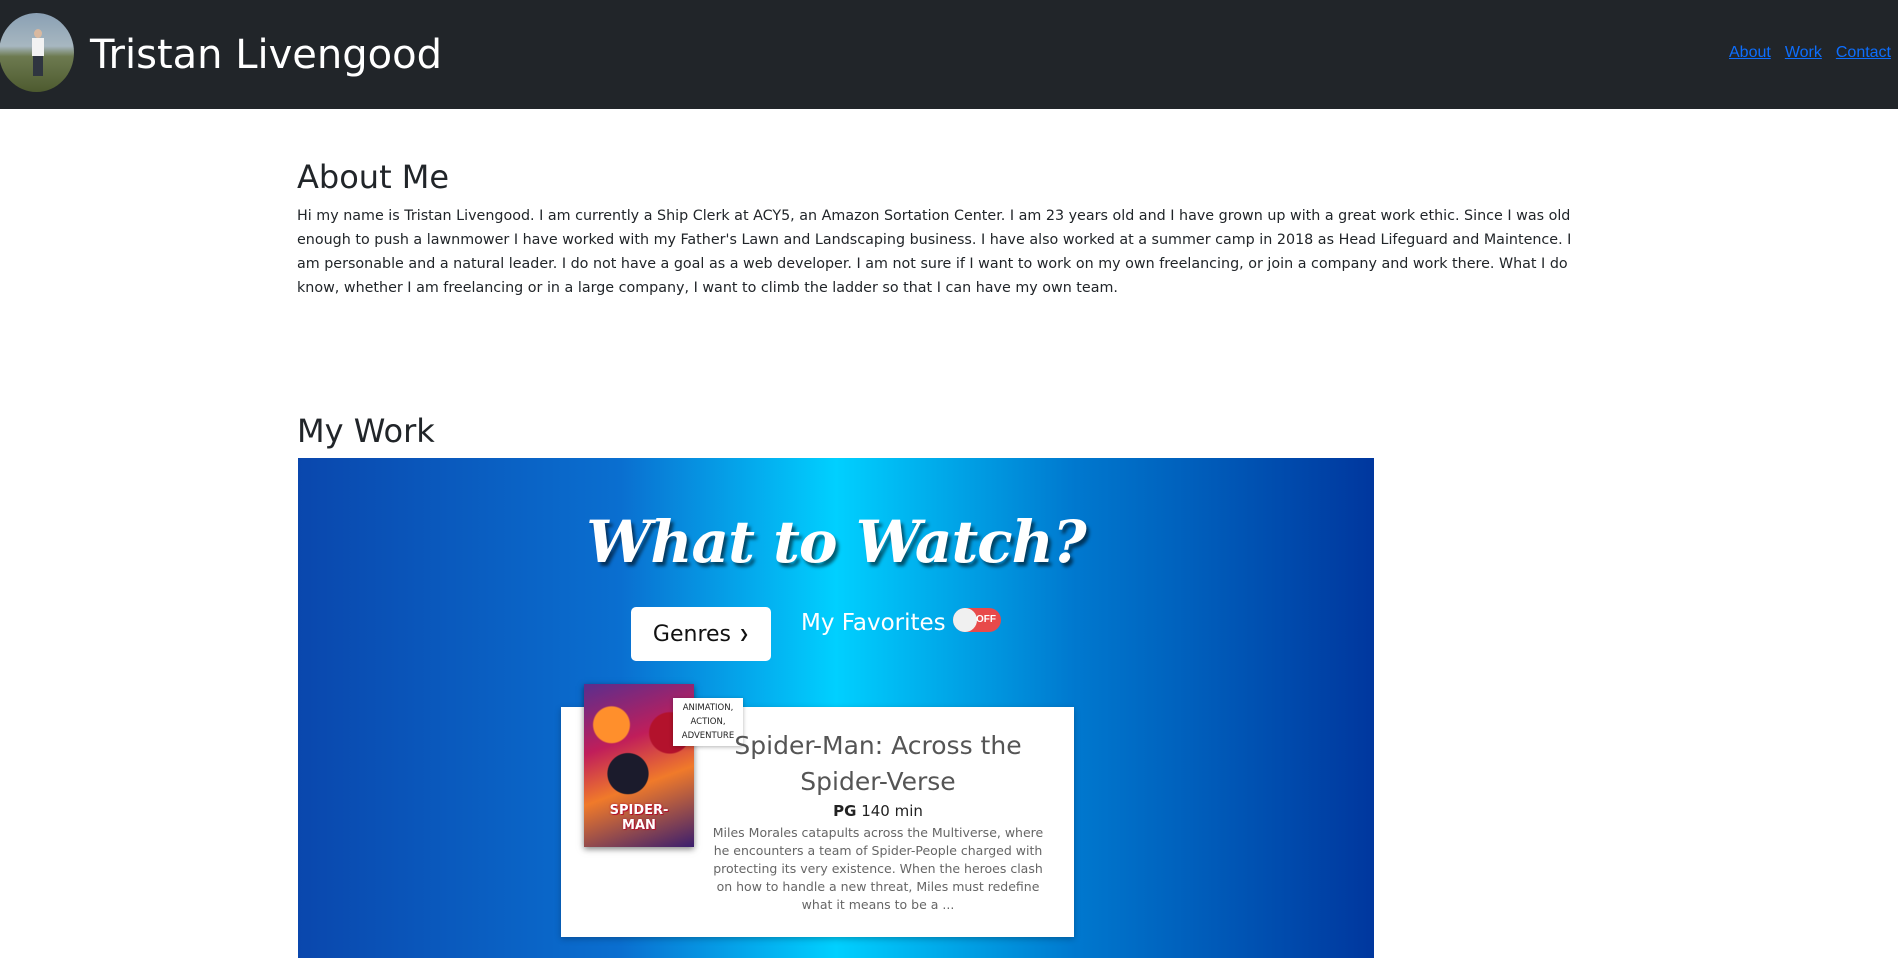 The width and height of the screenshot is (1898, 958). I want to click on toggle-knob, so click(965, 620).